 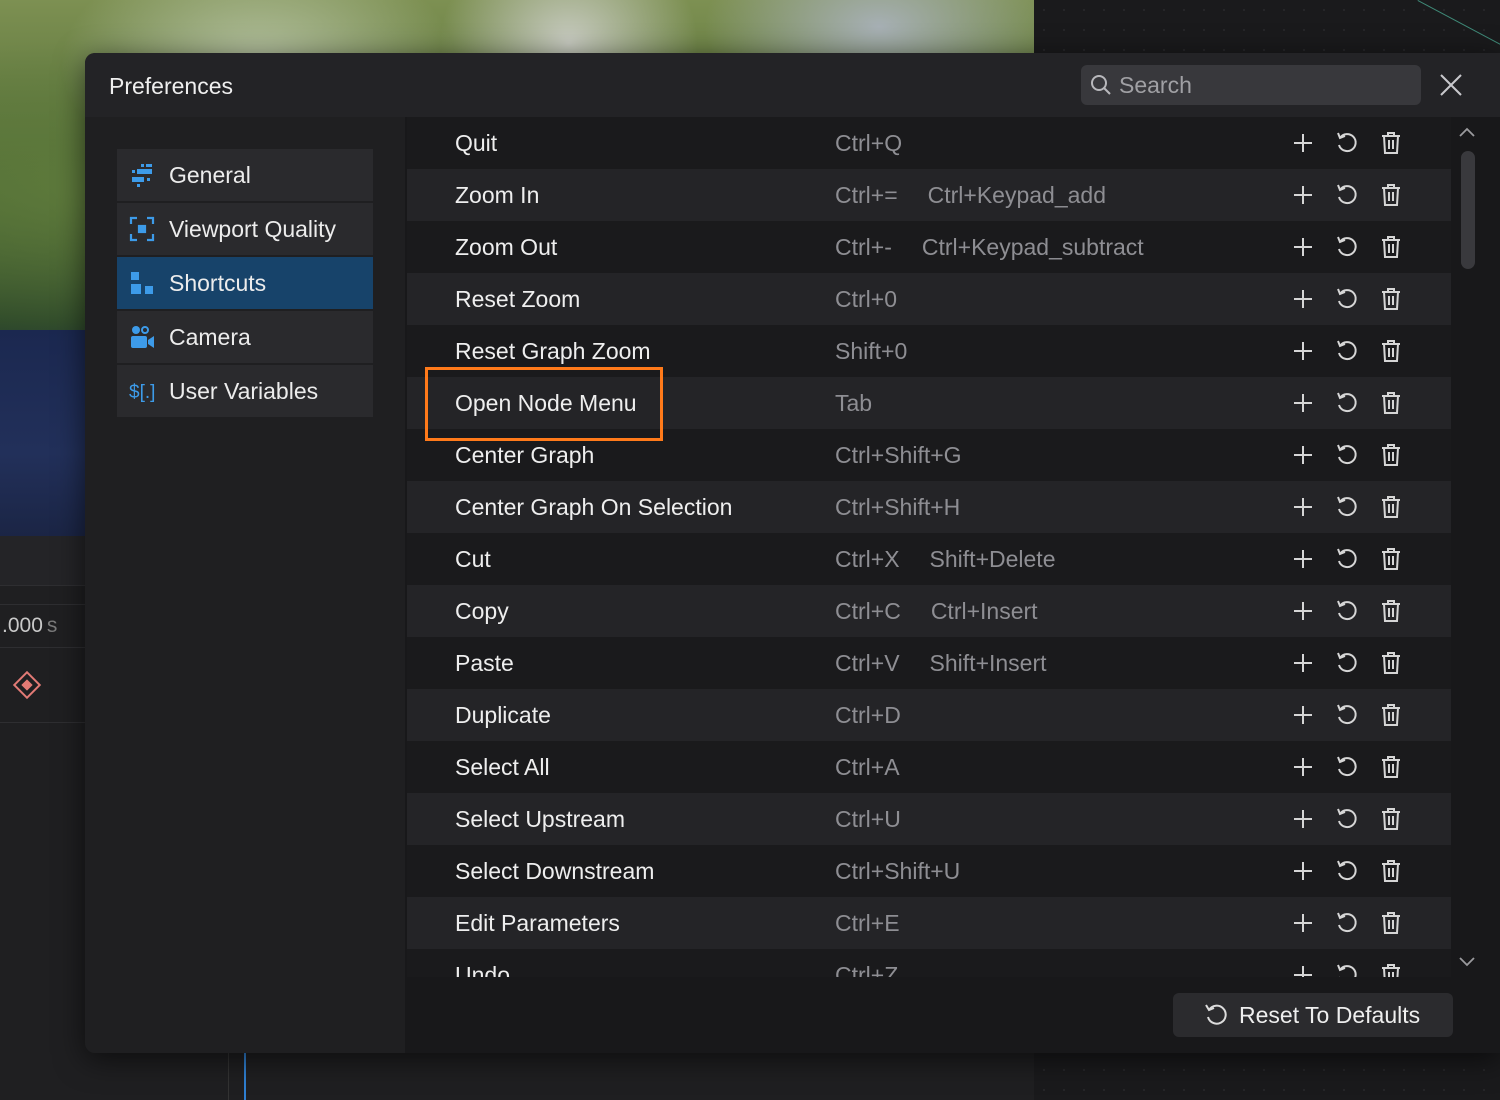 I want to click on sidebar-item-user-variables: $[.] User Variables, so click(x=245, y=391).